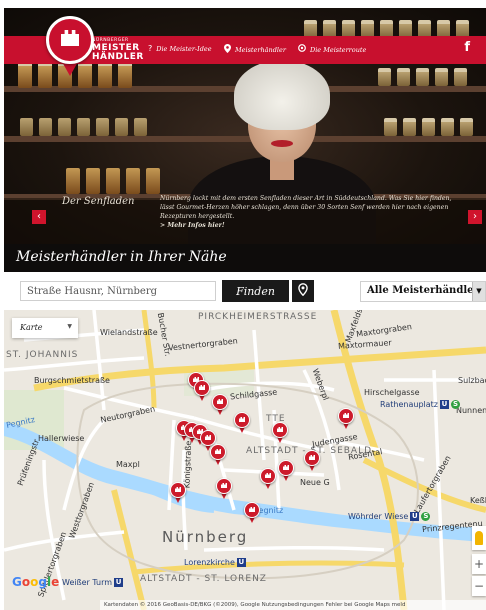  I want to click on transit-stop: Wöhrder Wiese U S, so click(389, 516).